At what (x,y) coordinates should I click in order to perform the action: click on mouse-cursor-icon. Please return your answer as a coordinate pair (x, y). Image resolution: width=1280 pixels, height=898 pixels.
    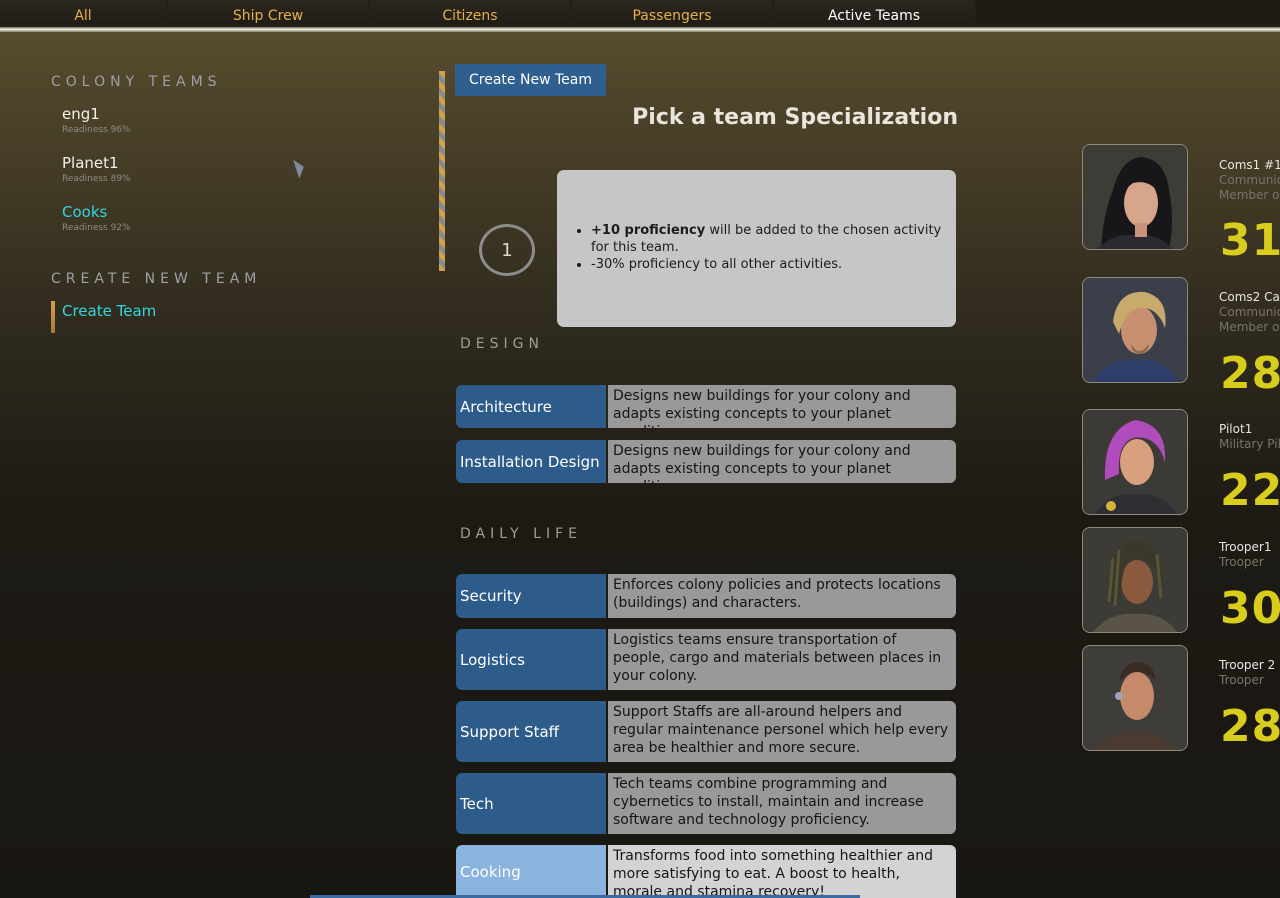
    Looking at the image, I should click on (300, 168).